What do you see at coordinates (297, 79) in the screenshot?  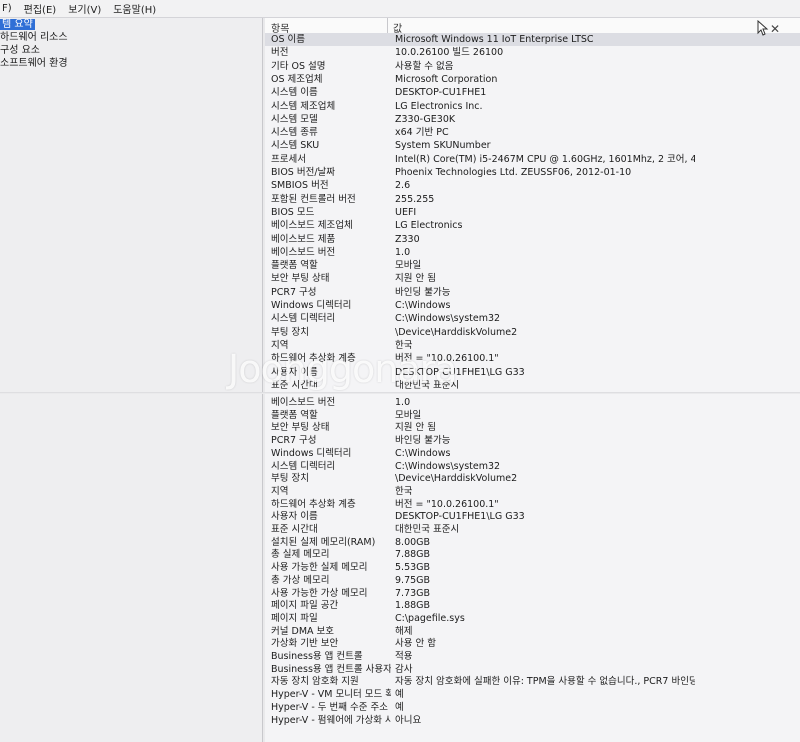 I see `row-item-name: OS 제조업체` at bounding box center [297, 79].